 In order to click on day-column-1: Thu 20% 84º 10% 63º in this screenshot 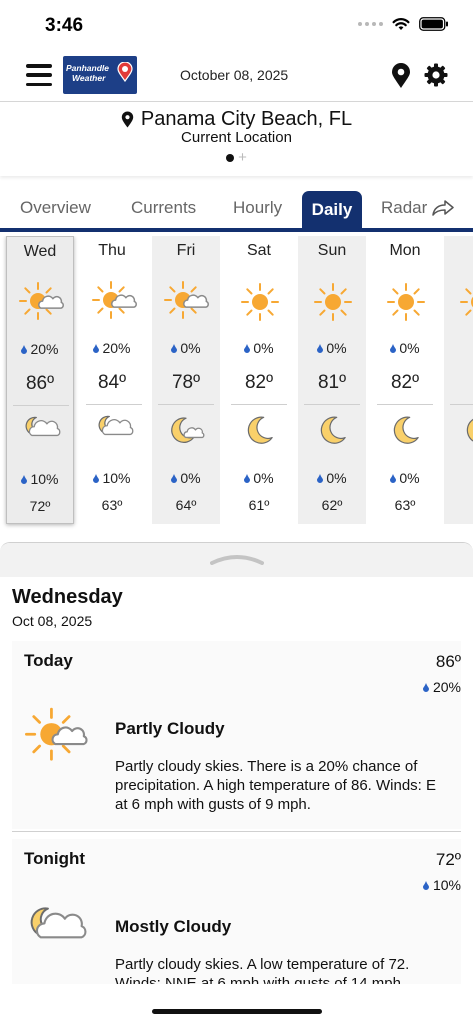, I will do `click(112, 380)`.